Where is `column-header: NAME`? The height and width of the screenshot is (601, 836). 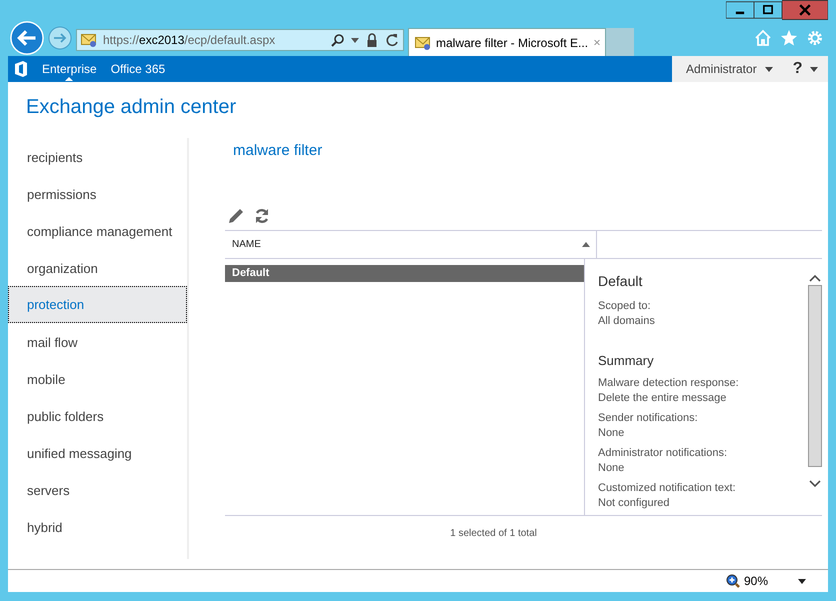 column-header: NAME is located at coordinates (411, 244).